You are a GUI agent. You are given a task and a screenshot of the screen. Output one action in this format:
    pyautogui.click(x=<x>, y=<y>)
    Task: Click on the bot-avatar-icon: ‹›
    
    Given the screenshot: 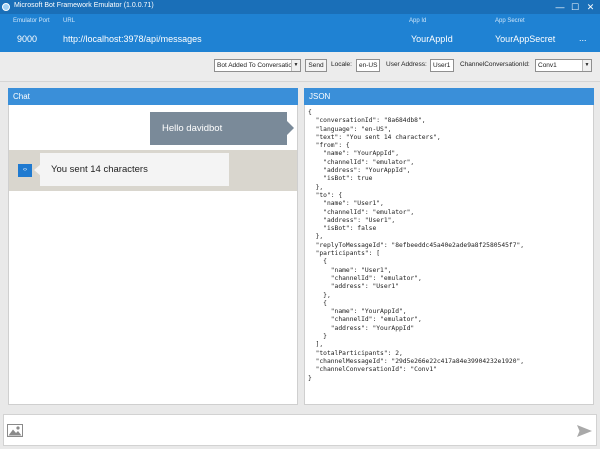 What is the action you would take?
    pyautogui.click(x=25, y=170)
    